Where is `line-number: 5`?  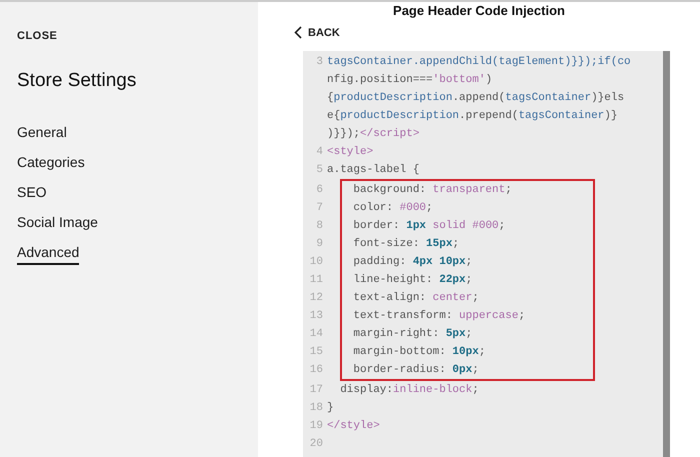 line-number: 5 is located at coordinates (319, 170).